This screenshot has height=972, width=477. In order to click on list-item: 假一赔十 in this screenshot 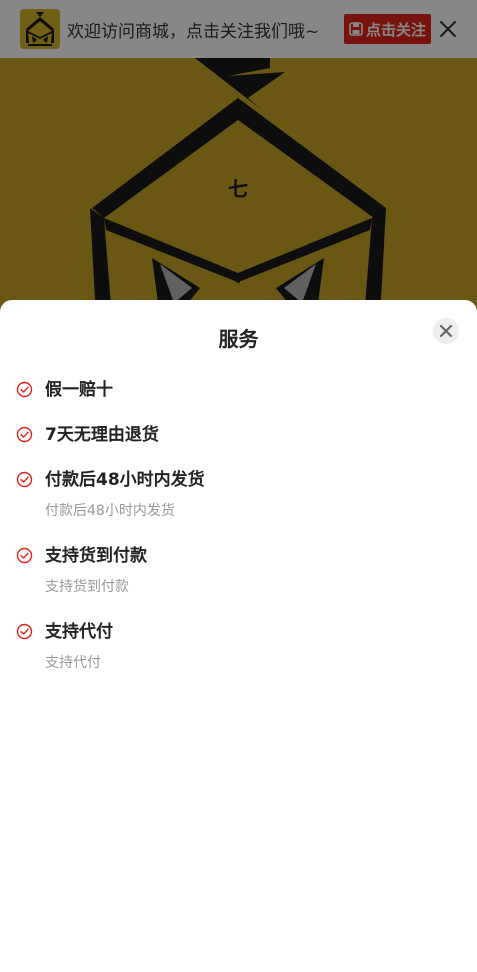, I will do `click(238, 400)`.